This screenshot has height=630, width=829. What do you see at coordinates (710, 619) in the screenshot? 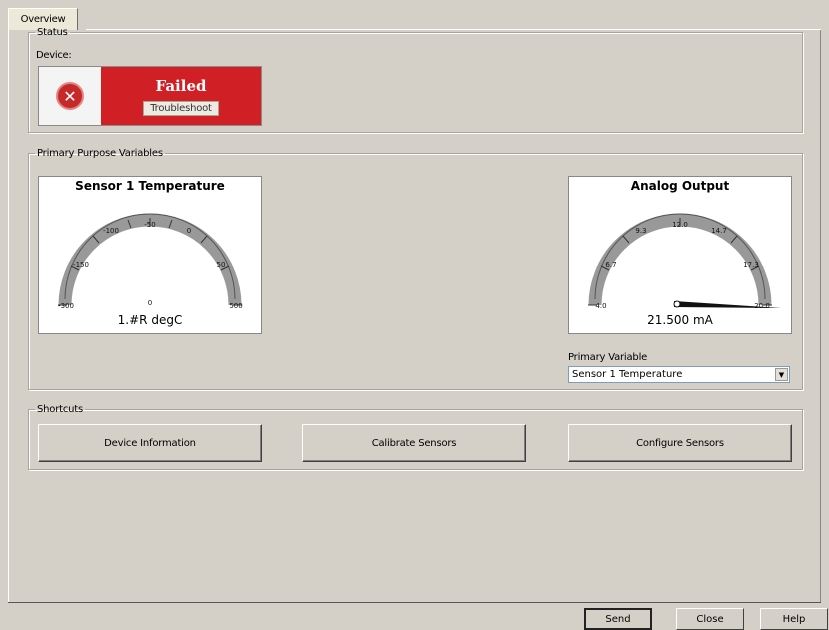
I see `close-button: Close` at bounding box center [710, 619].